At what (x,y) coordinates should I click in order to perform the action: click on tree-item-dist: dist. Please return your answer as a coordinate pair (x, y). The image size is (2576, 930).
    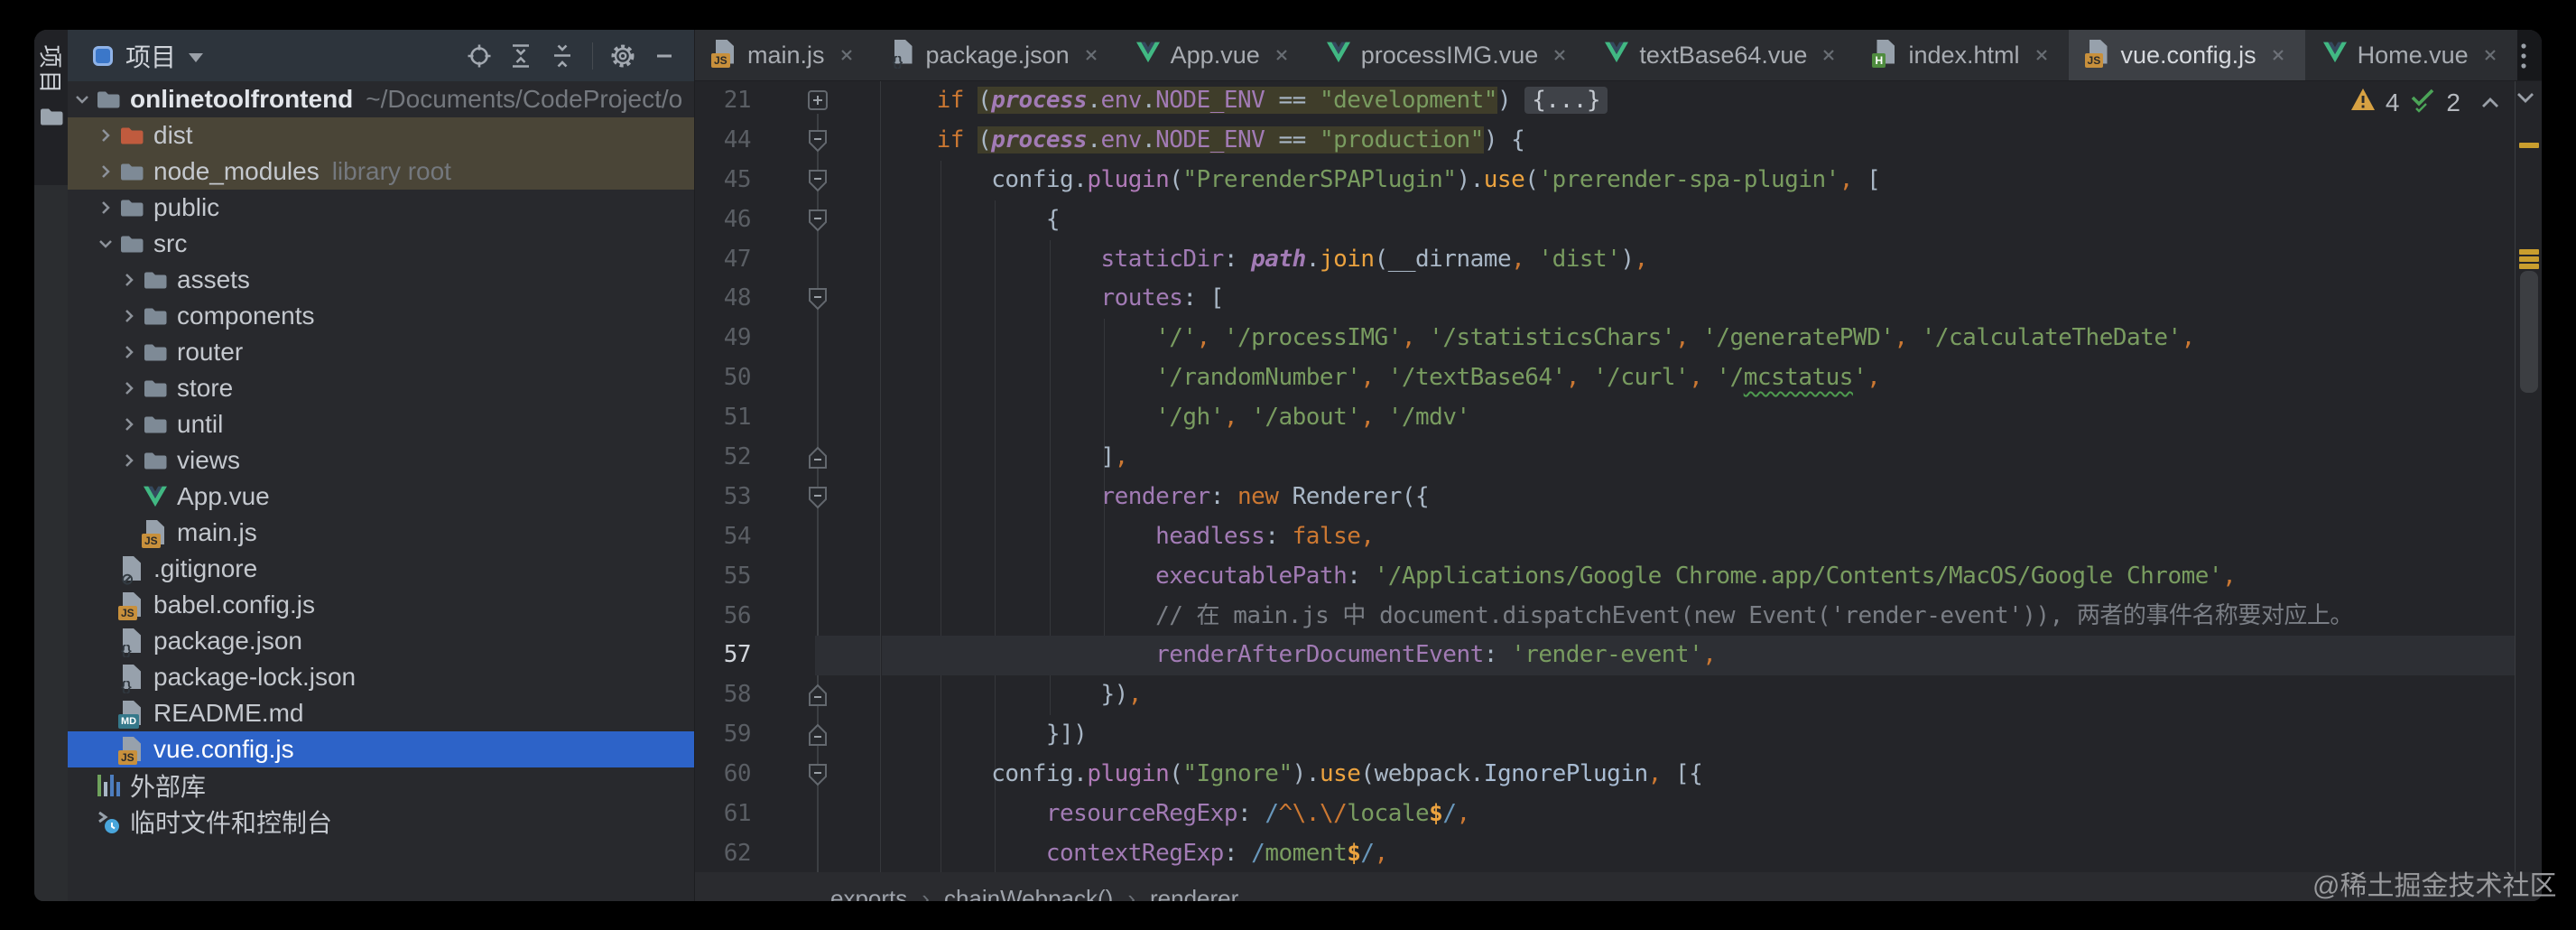
    Looking at the image, I should click on (381, 135).